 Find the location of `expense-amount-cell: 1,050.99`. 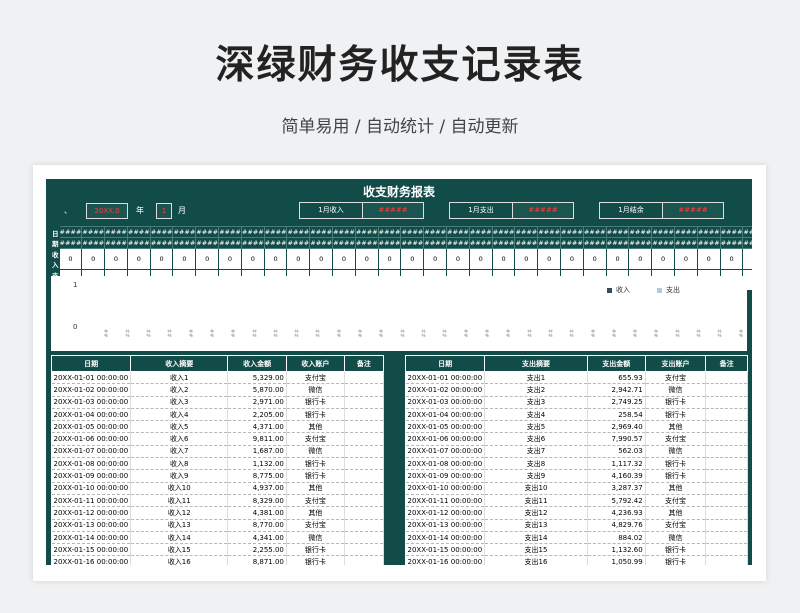

expense-amount-cell: 1,050.99 is located at coordinates (616, 560).